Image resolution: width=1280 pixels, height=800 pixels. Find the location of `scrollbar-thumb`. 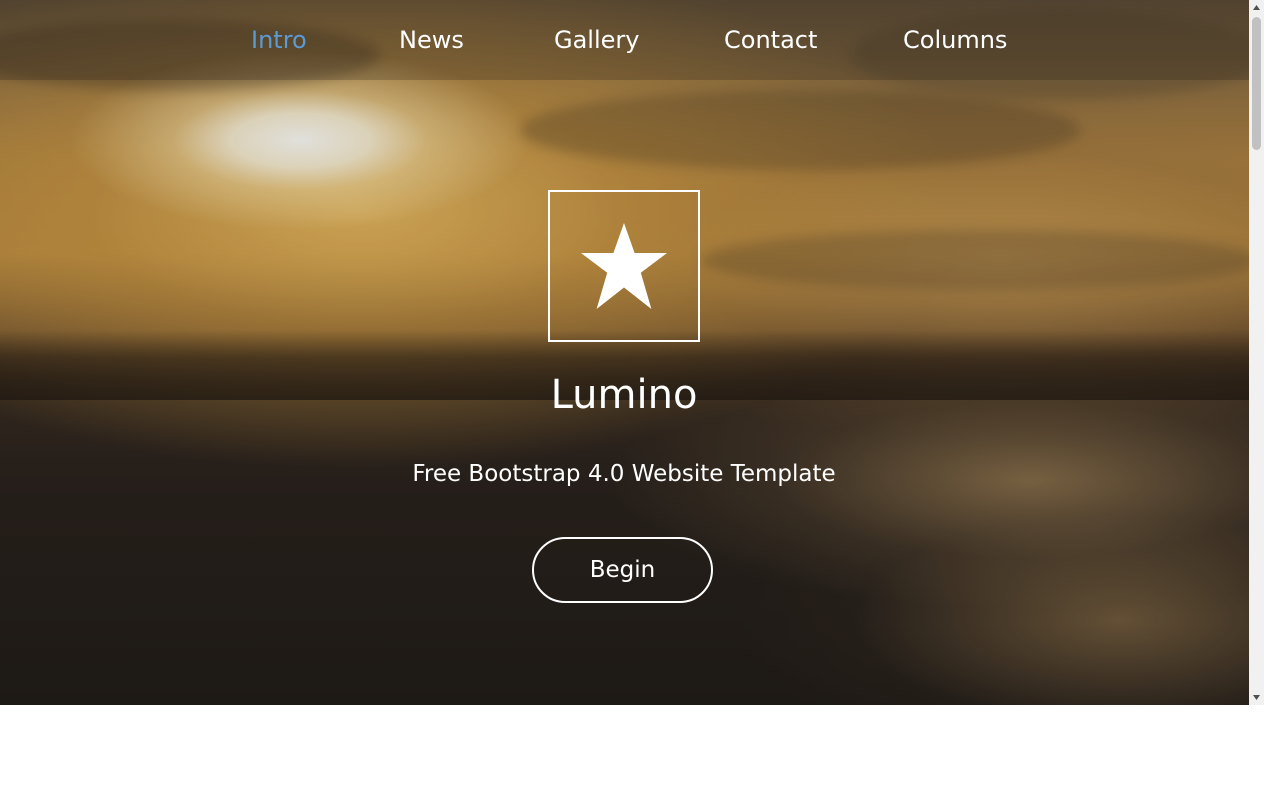

scrollbar-thumb is located at coordinates (1256, 83).